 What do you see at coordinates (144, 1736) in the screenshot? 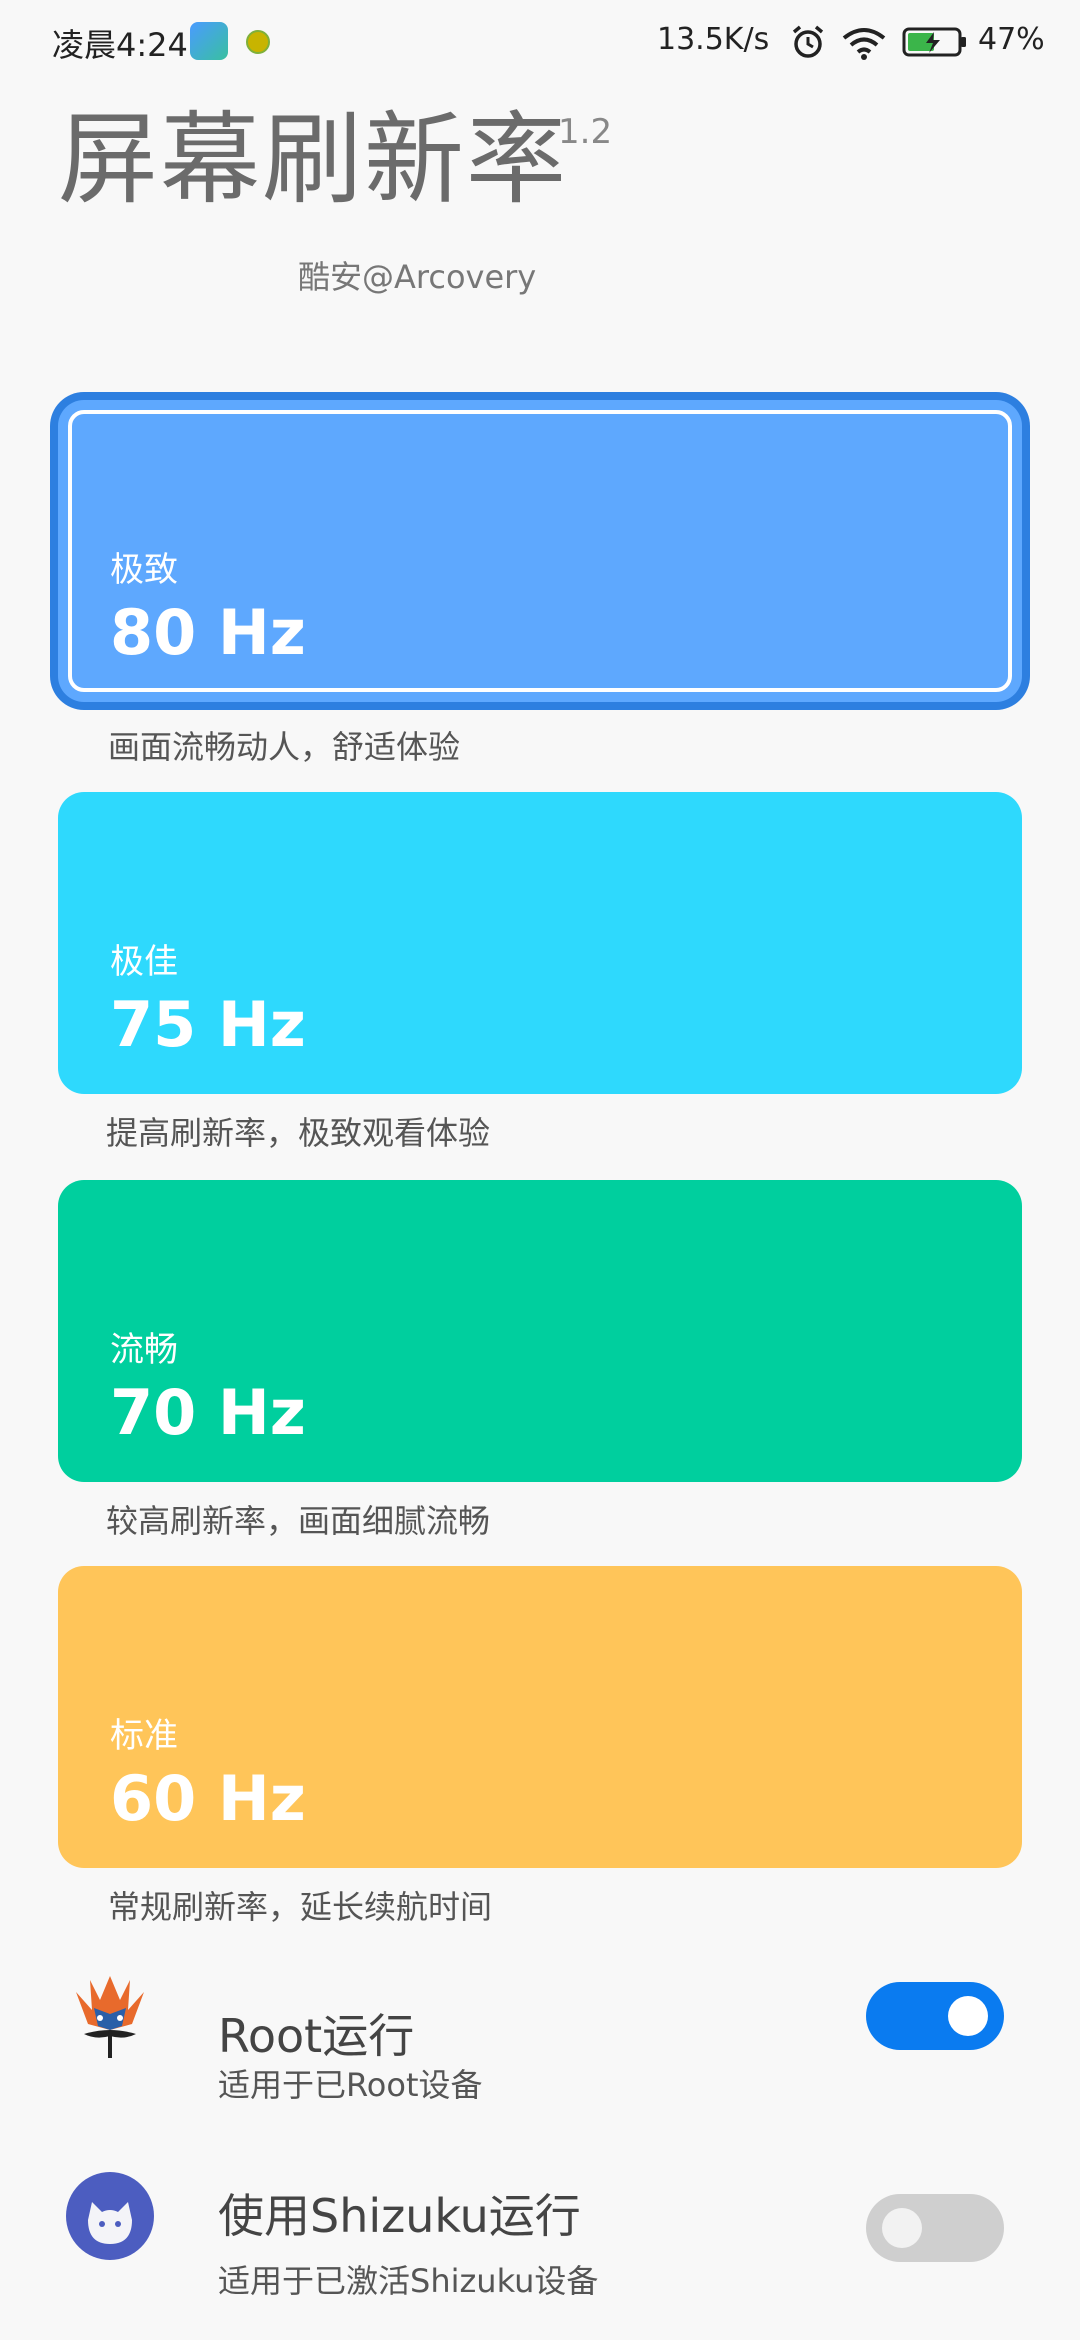
I see `rate-name: 标准` at bounding box center [144, 1736].